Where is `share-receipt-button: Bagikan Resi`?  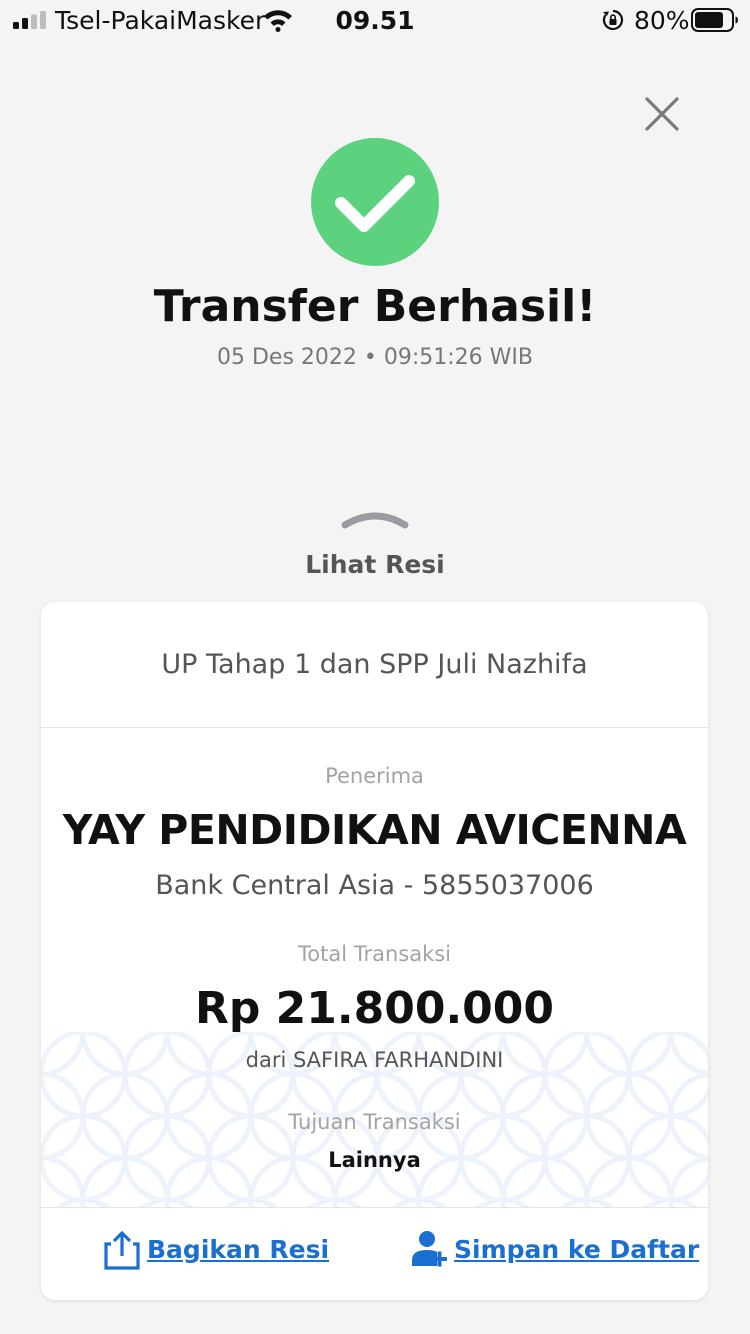 share-receipt-button: Bagikan Resi is located at coordinates (216, 1250).